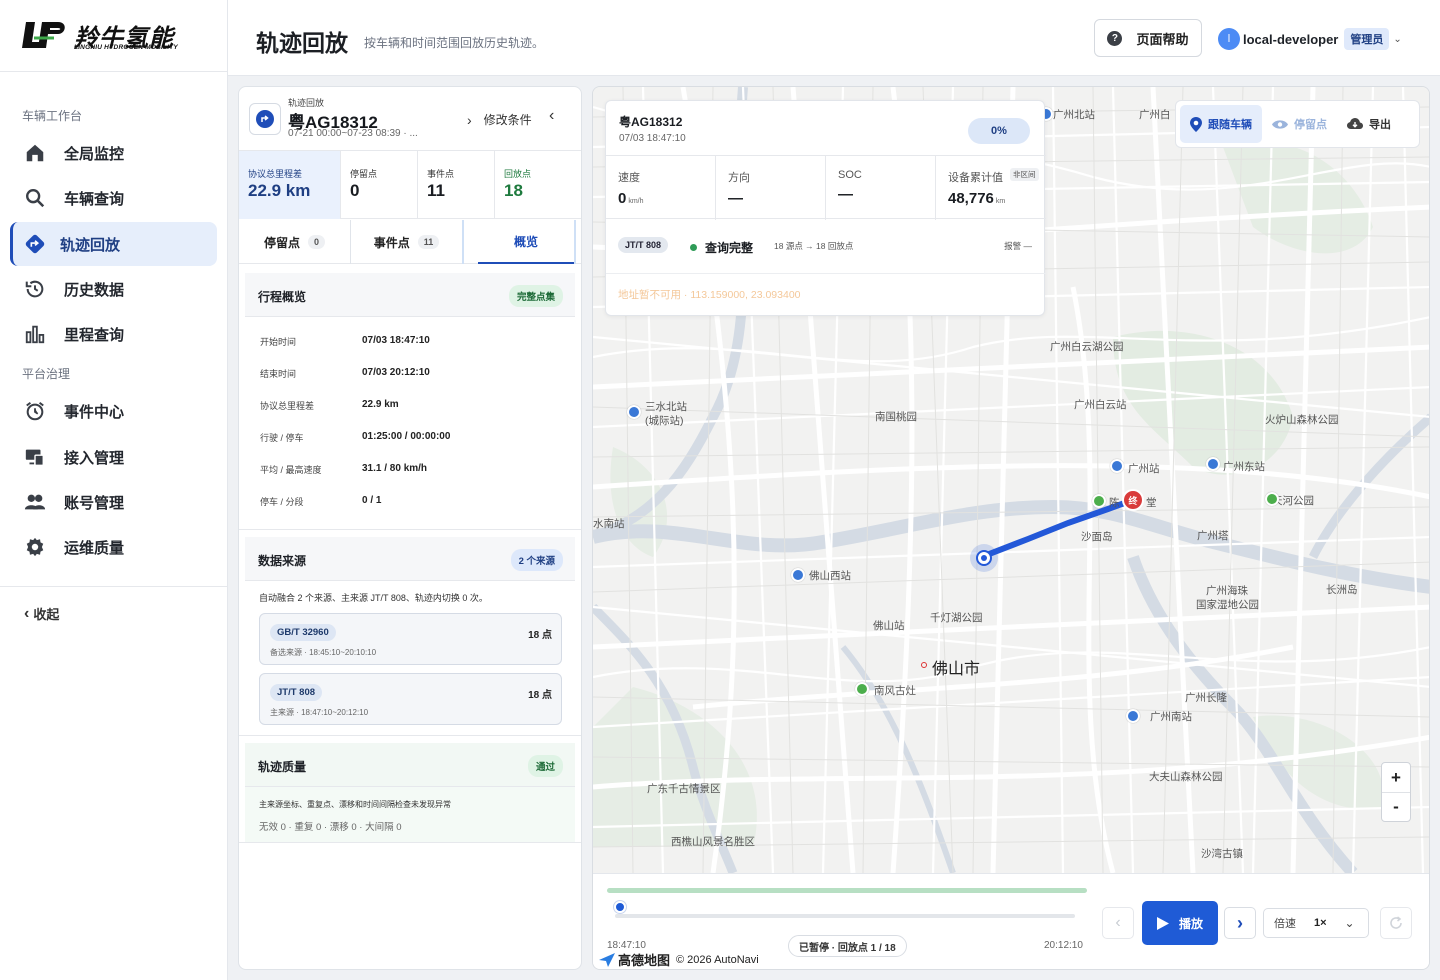 Image resolution: width=1440 pixels, height=980 pixels. I want to click on sidebar-item-event-center: 事件中心, so click(113, 411).